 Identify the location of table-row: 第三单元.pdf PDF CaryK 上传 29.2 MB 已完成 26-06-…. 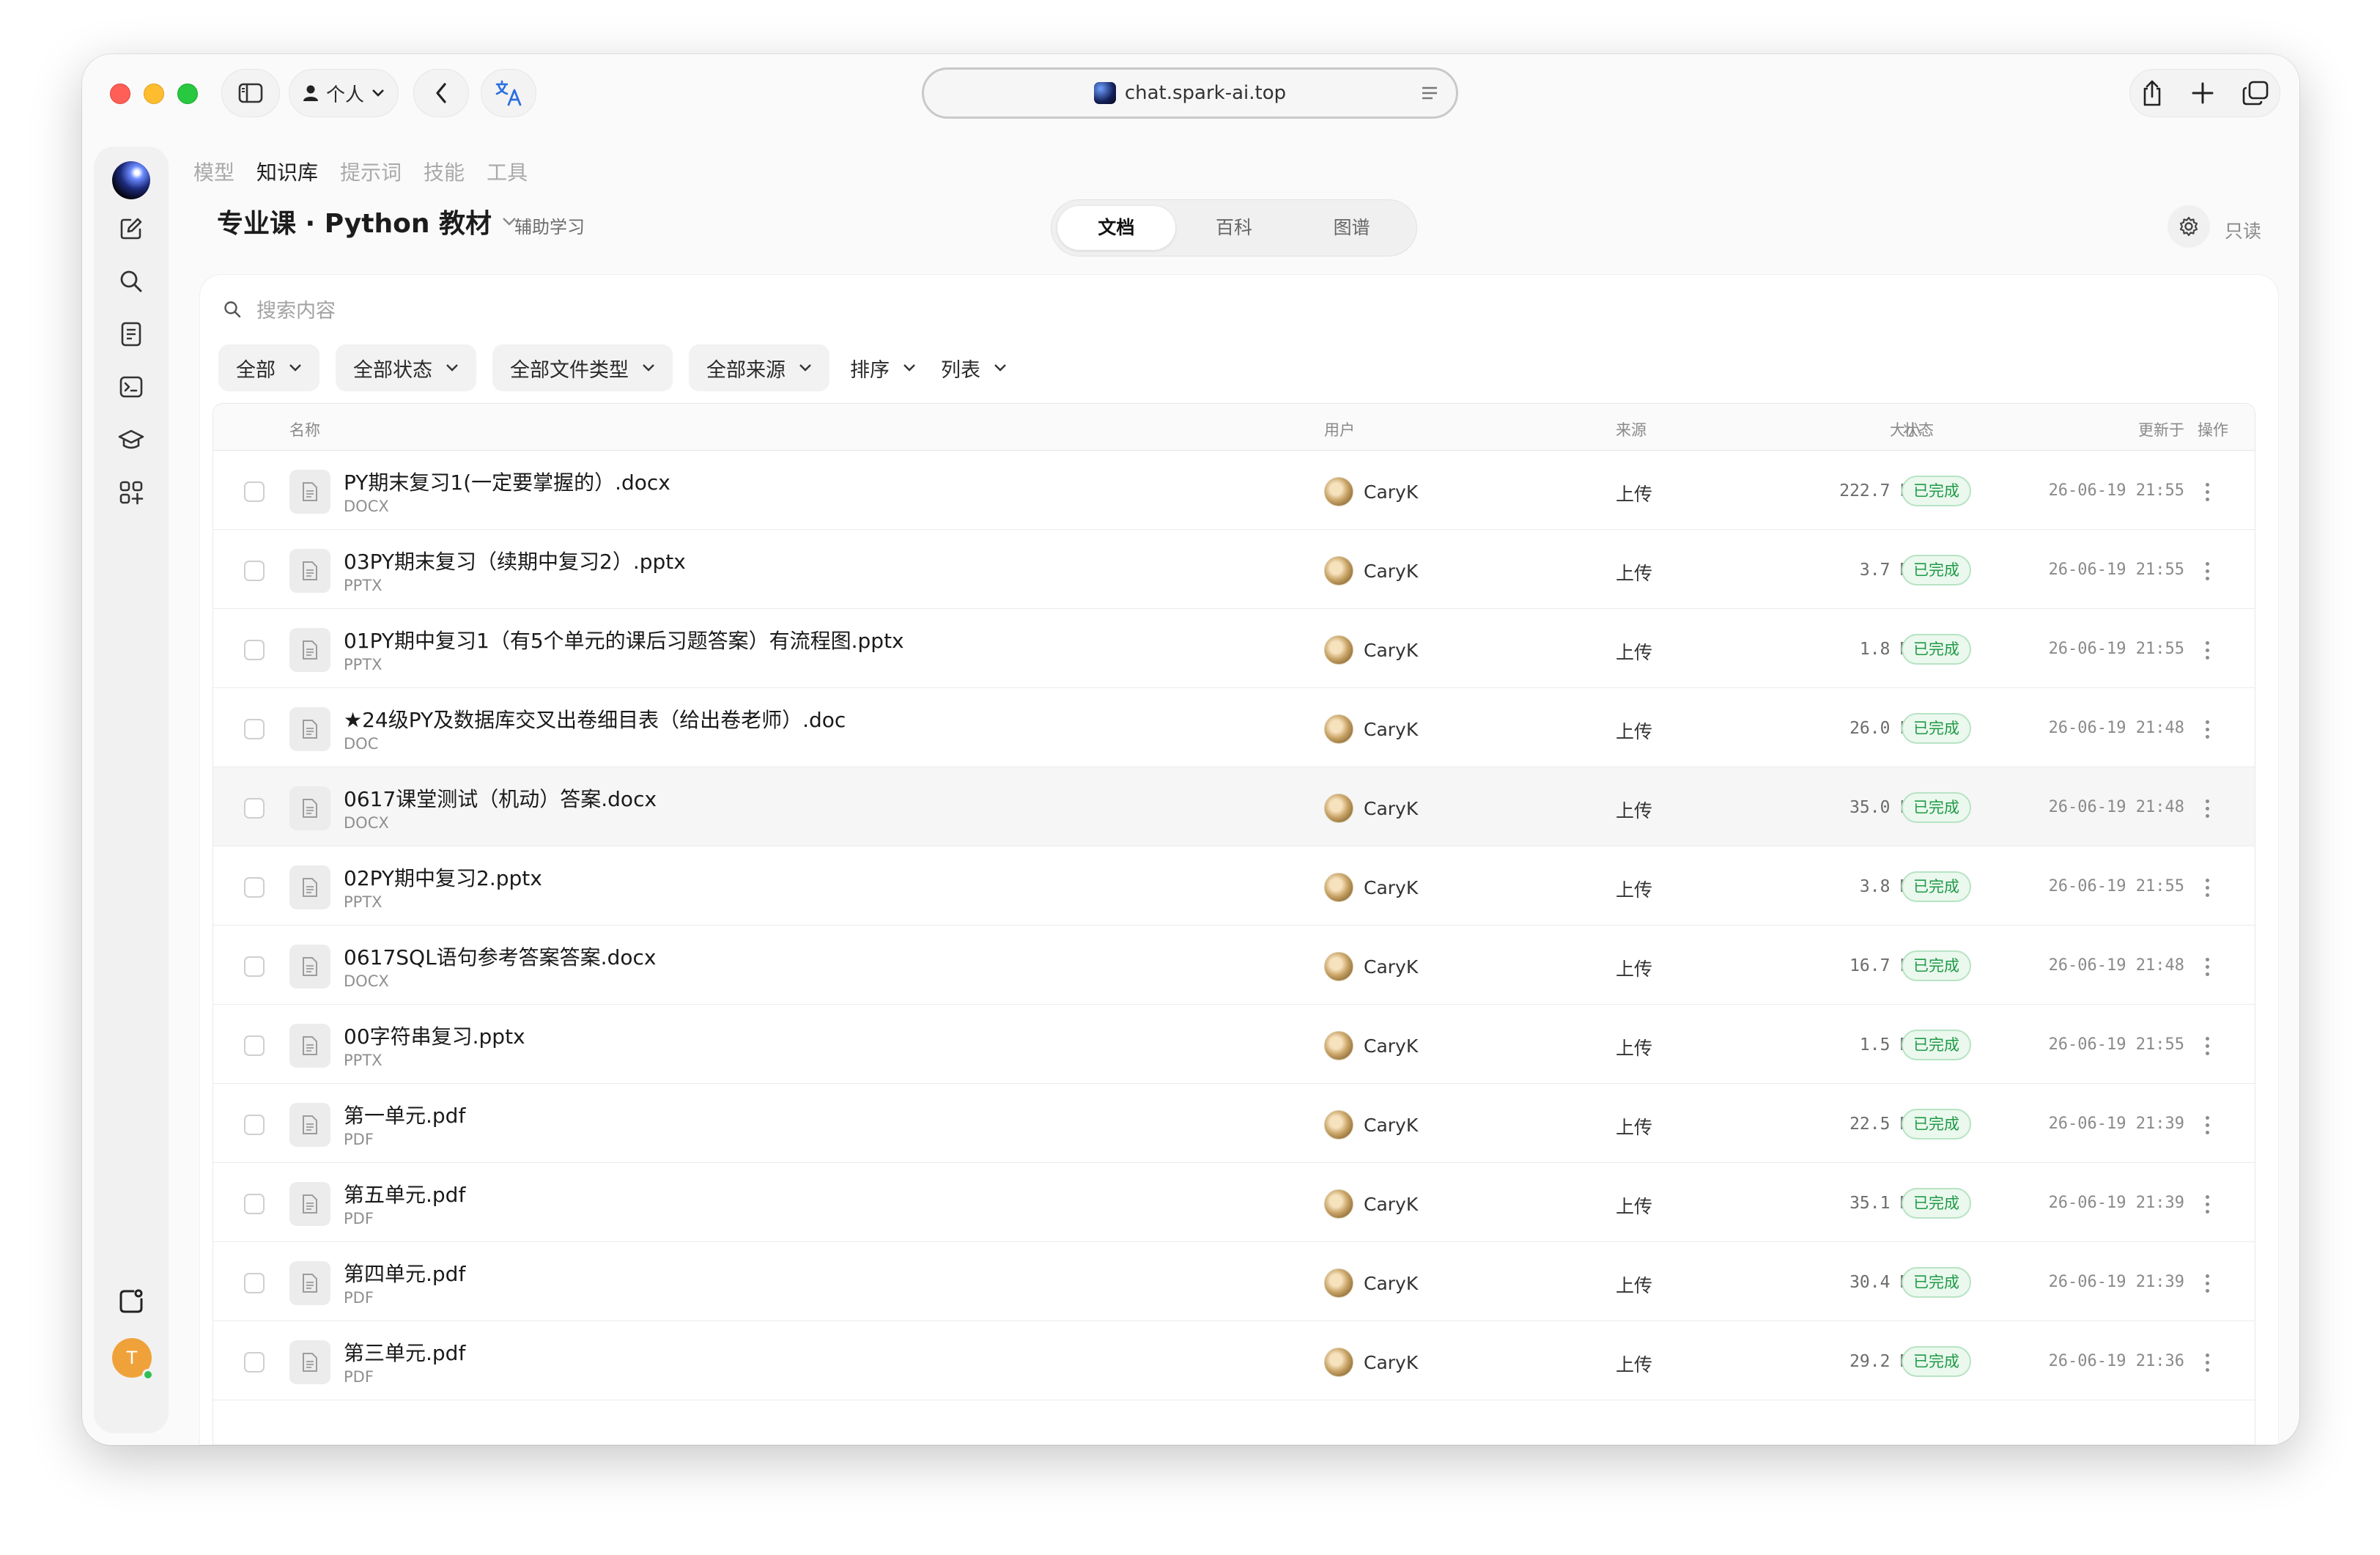
(1234, 1360).